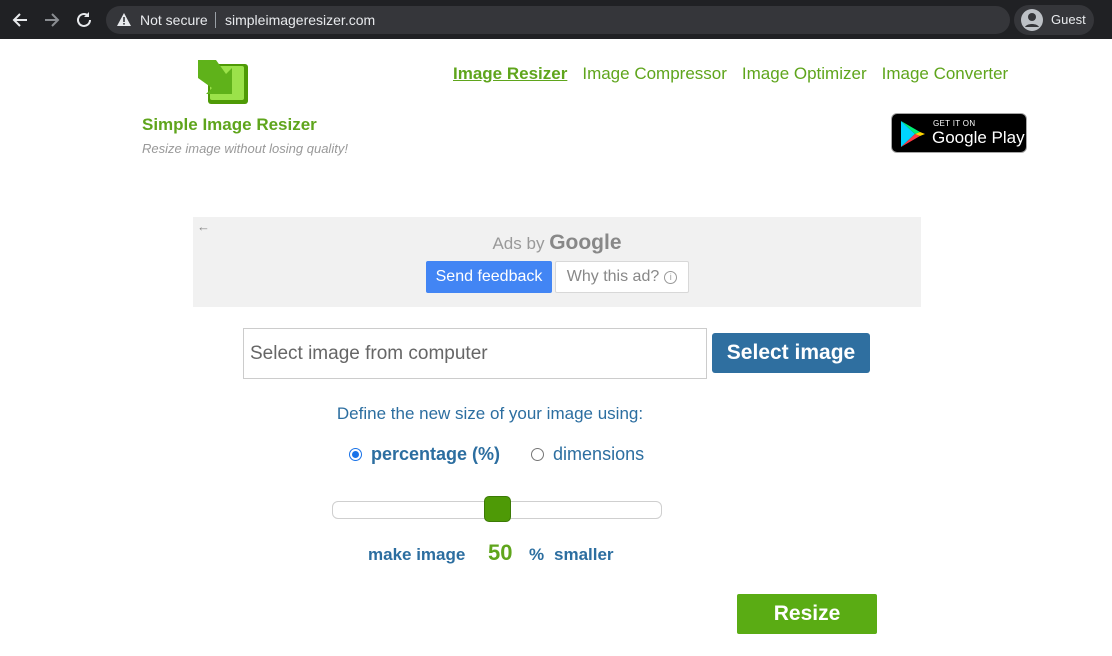  I want to click on resize-mode-options: percentage (%) dimensions, so click(496, 454).